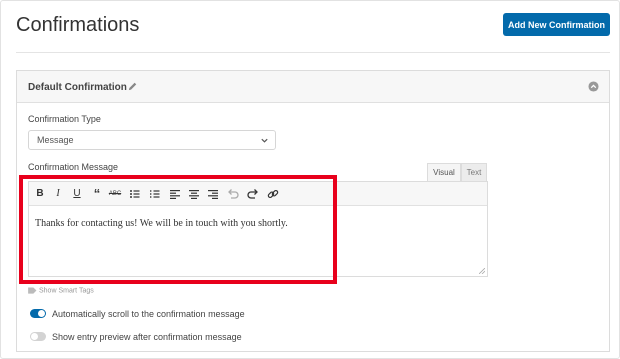 This screenshot has height=359, width=620. I want to click on tag-icon, so click(32, 290).